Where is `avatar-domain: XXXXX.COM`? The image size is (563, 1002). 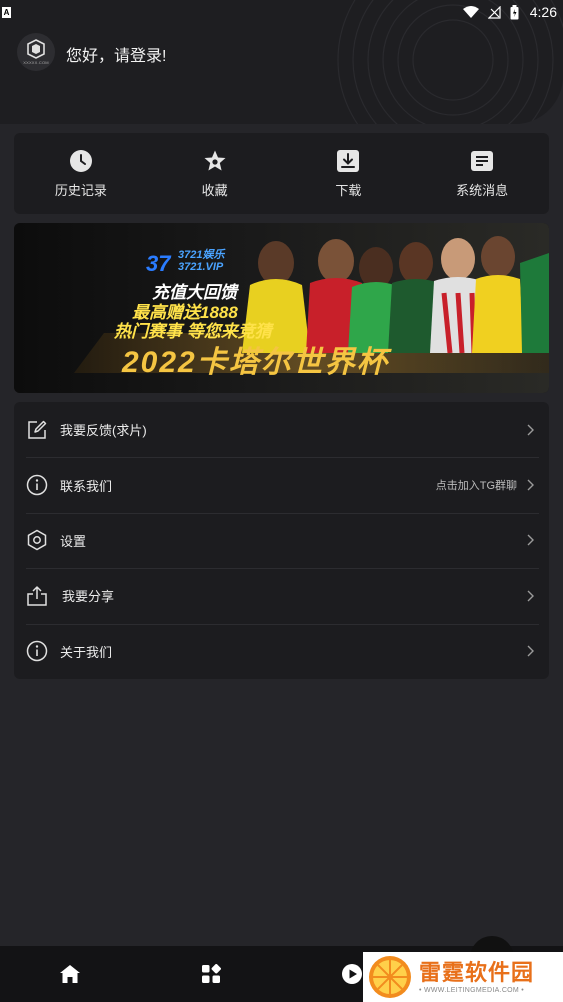 avatar-domain: XXXXX.COM is located at coordinates (36, 62).